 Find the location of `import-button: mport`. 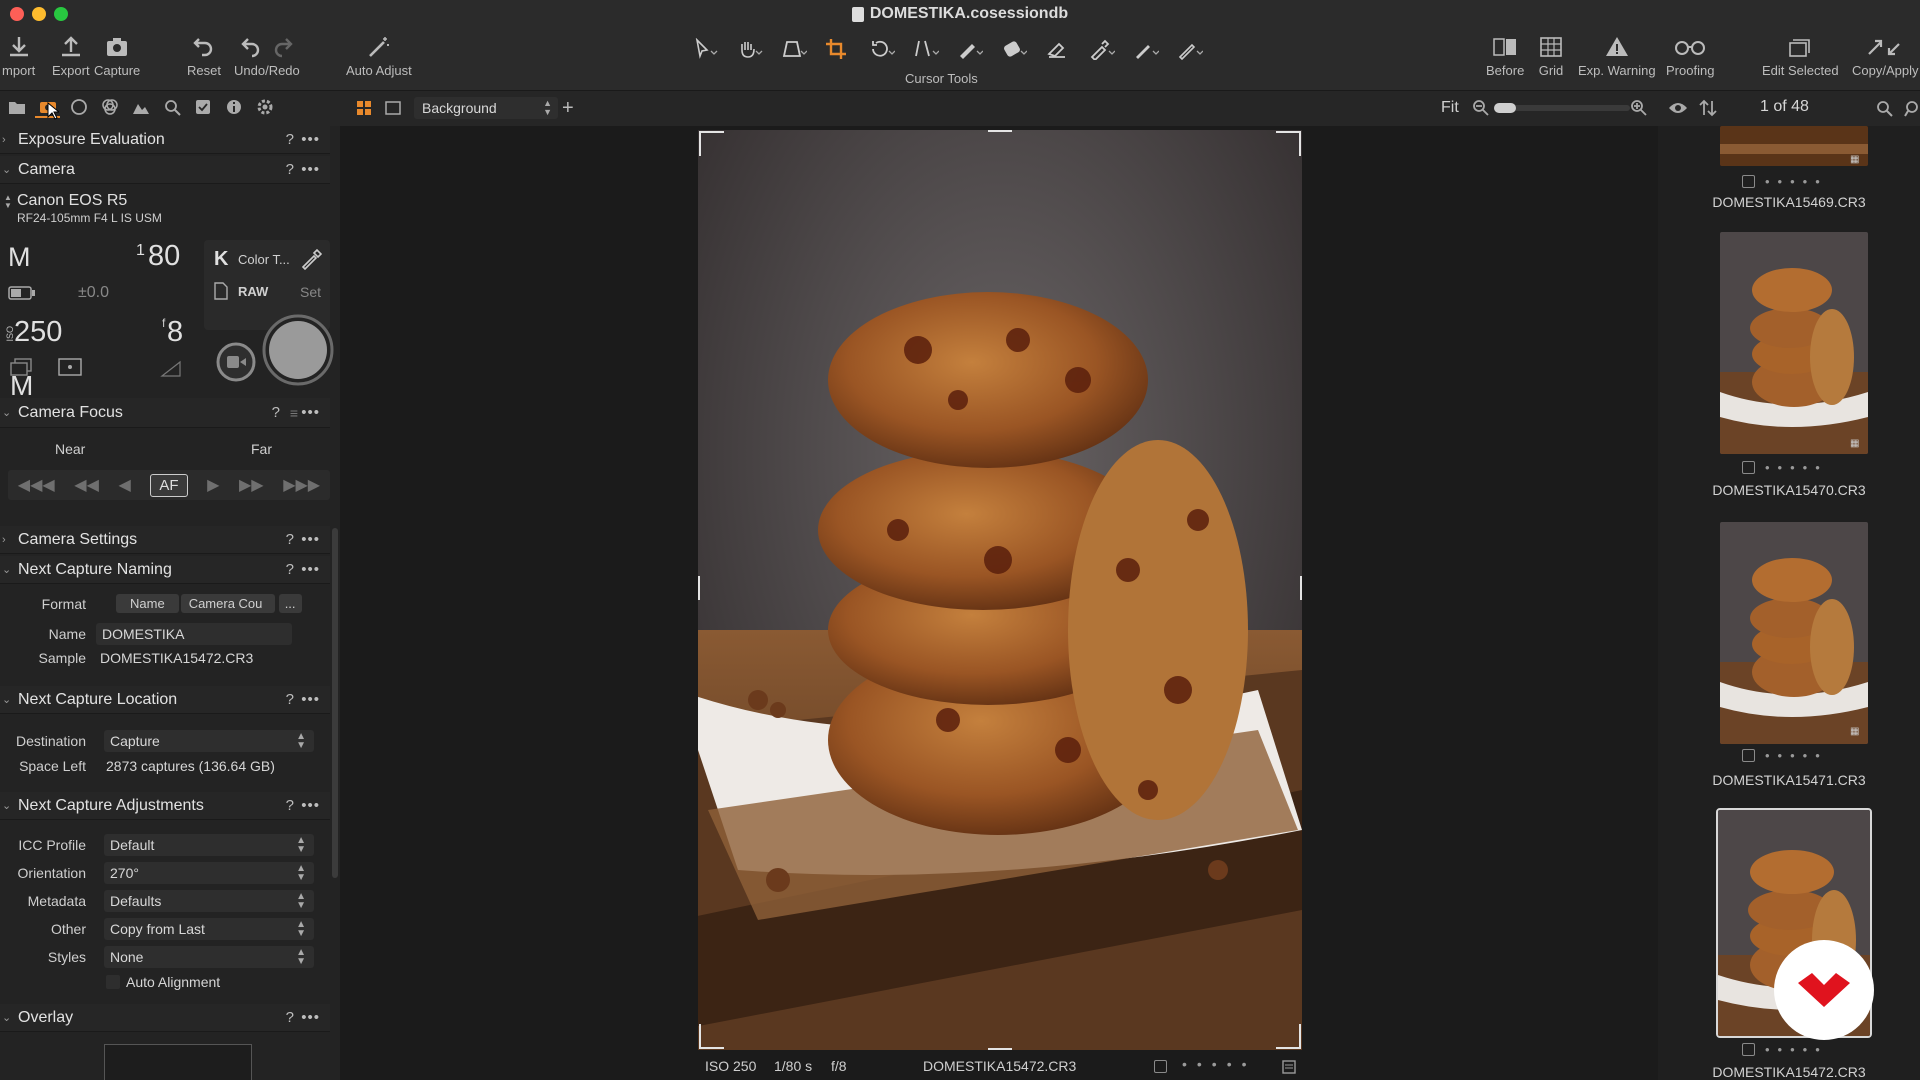

import-button: mport is located at coordinates (18, 56).